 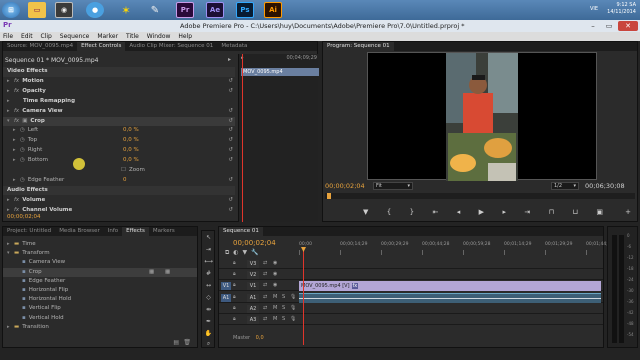 What do you see at coordinates (119, 161) in the screenshot?
I see `fx-row-bottom: ▸ ◷ Bottom 0,0 % ↺` at bounding box center [119, 161].